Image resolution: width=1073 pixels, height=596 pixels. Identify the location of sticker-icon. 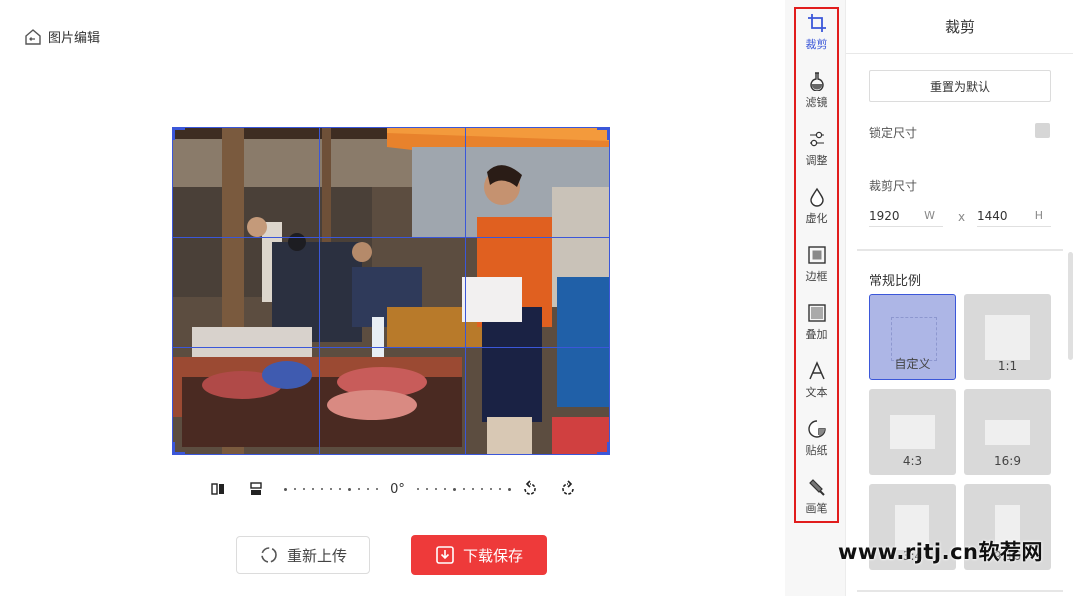
(816, 429).